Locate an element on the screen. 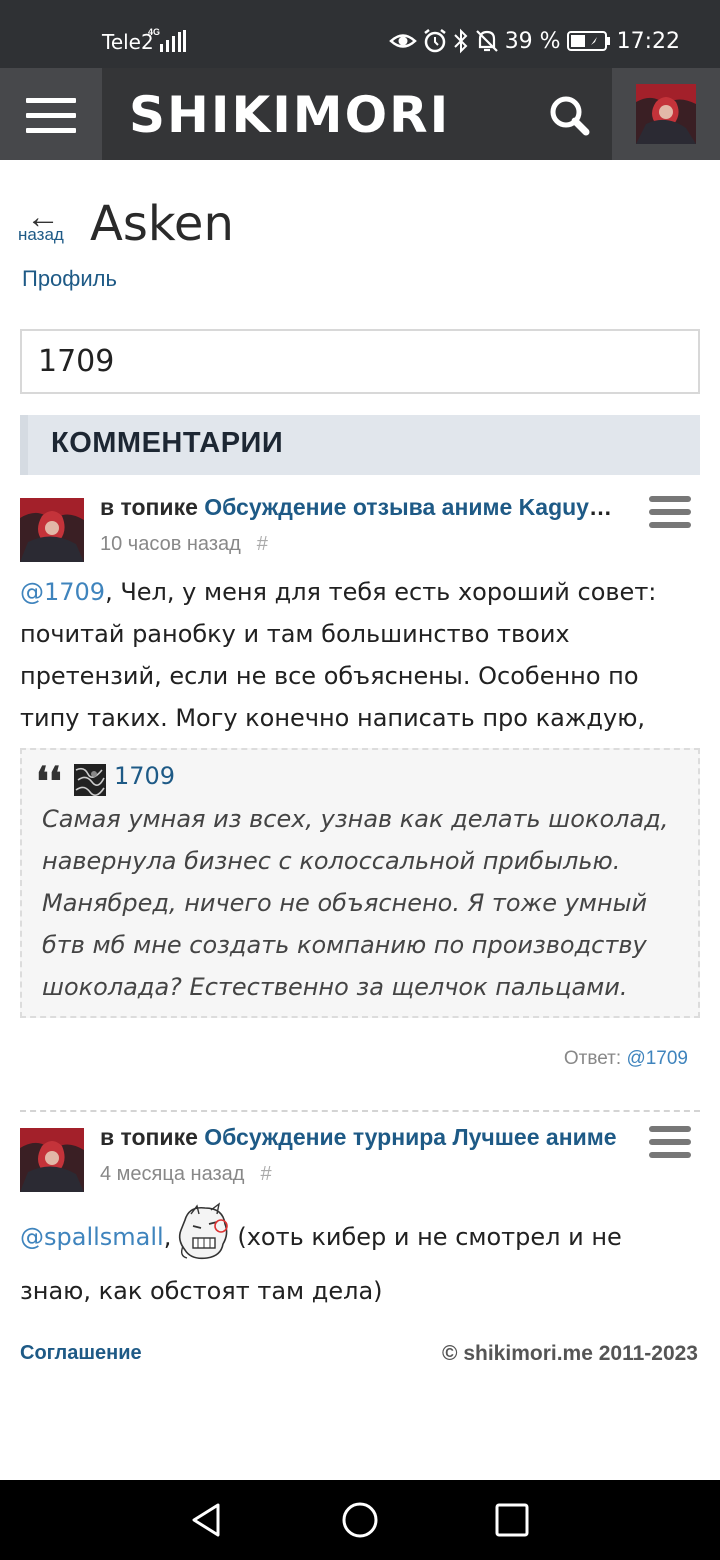 The width and height of the screenshot is (720, 1560). comment-topic-line: в топике Обсуждение турнира Лучшее аниме is located at coordinates (360, 1137).